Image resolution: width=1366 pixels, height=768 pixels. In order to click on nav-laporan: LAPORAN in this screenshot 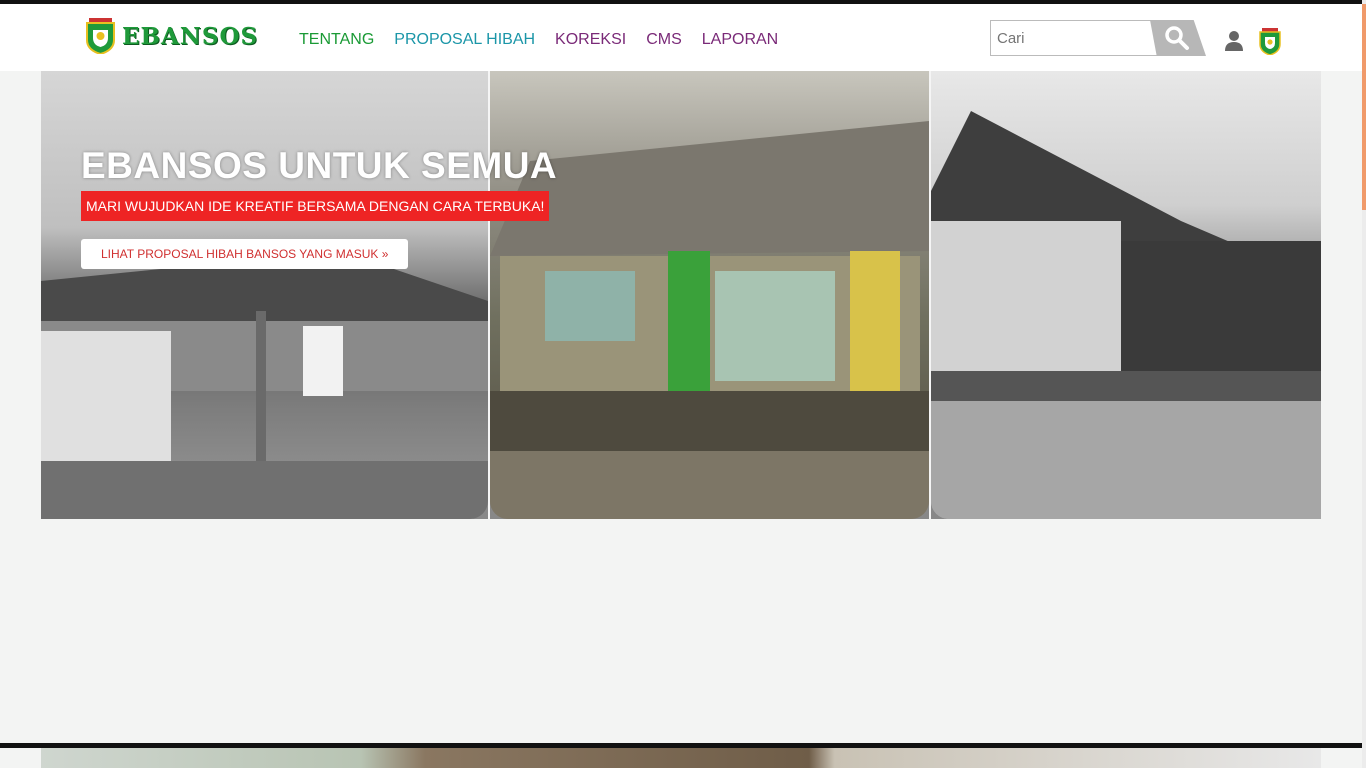, I will do `click(740, 40)`.